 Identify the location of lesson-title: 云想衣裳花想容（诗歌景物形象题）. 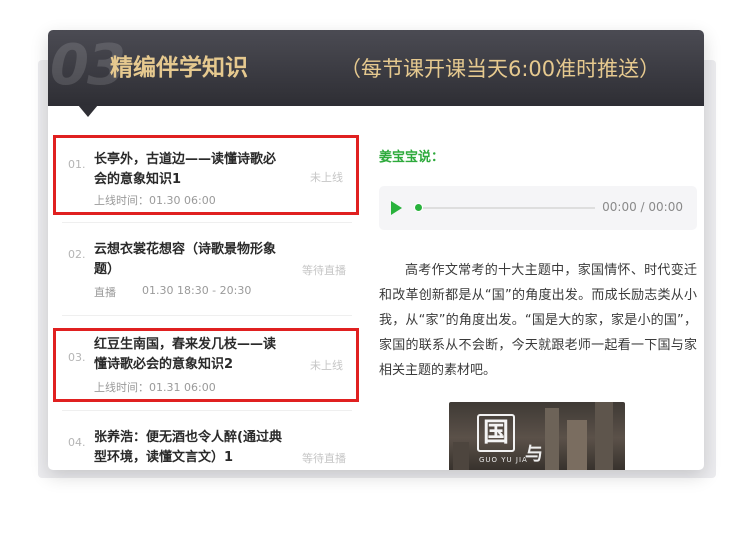
(185, 259).